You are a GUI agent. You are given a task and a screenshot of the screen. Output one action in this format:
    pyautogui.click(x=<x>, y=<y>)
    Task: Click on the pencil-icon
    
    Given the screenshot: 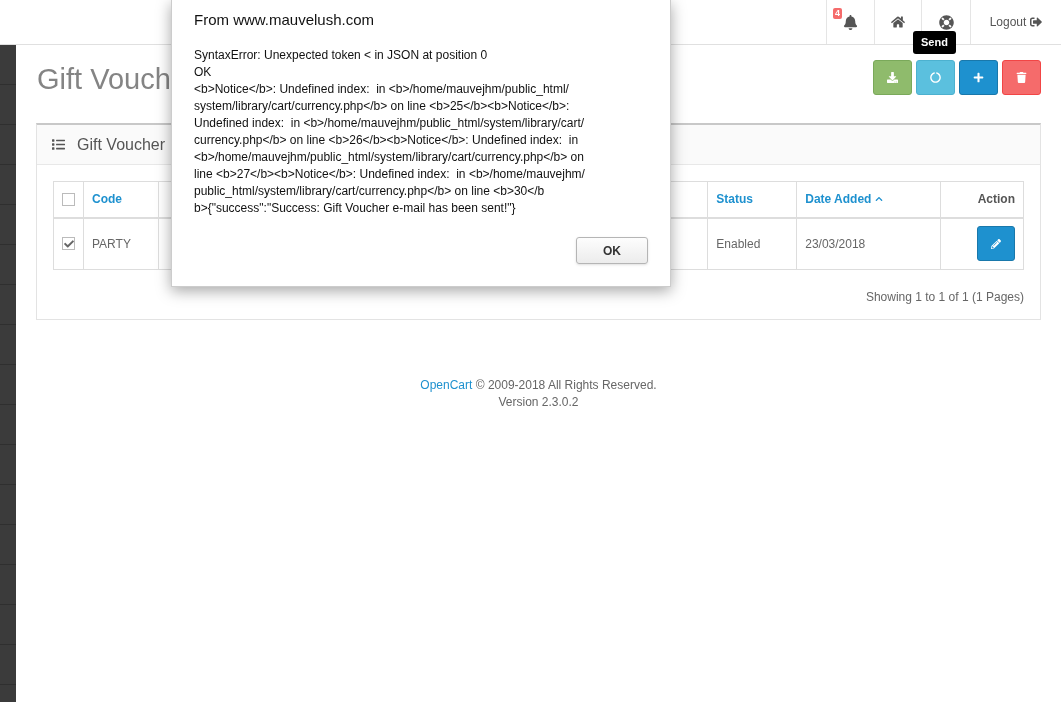 What is the action you would take?
    pyautogui.click(x=996, y=243)
    